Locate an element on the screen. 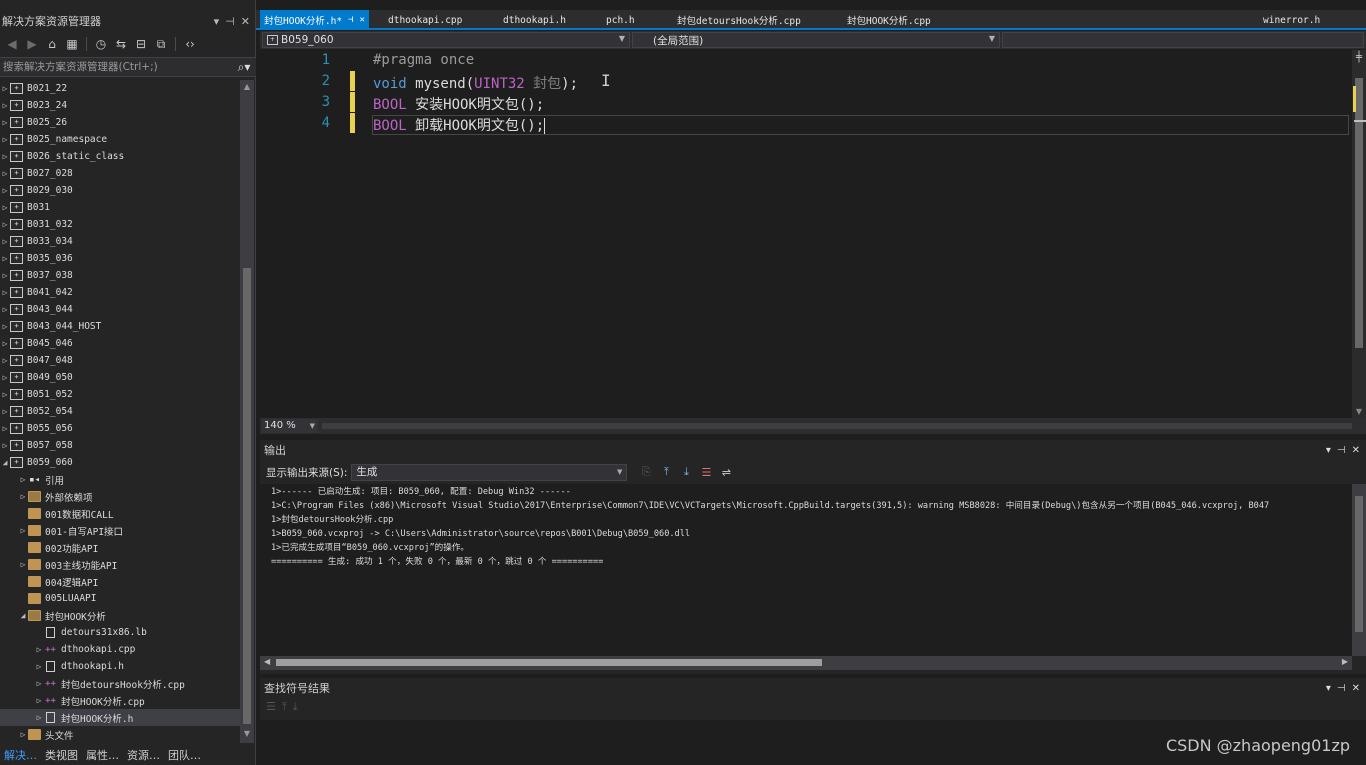 The image size is (1366, 765). code-line-2: void mysend(UINT32 封包); is located at coordinates (475, 83).